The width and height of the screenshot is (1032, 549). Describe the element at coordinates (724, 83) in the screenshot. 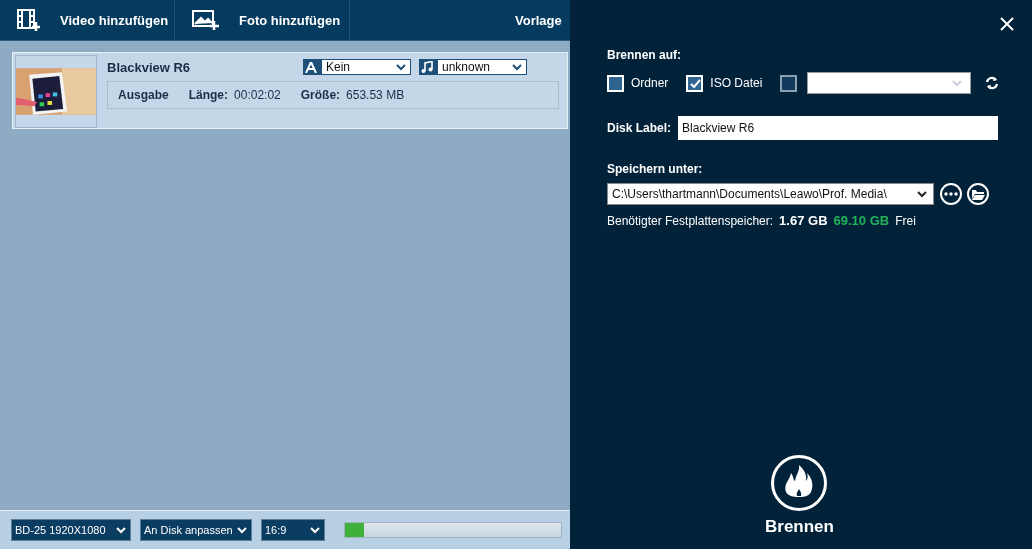

I see `checkbox-option: ISO Datei` at that location.